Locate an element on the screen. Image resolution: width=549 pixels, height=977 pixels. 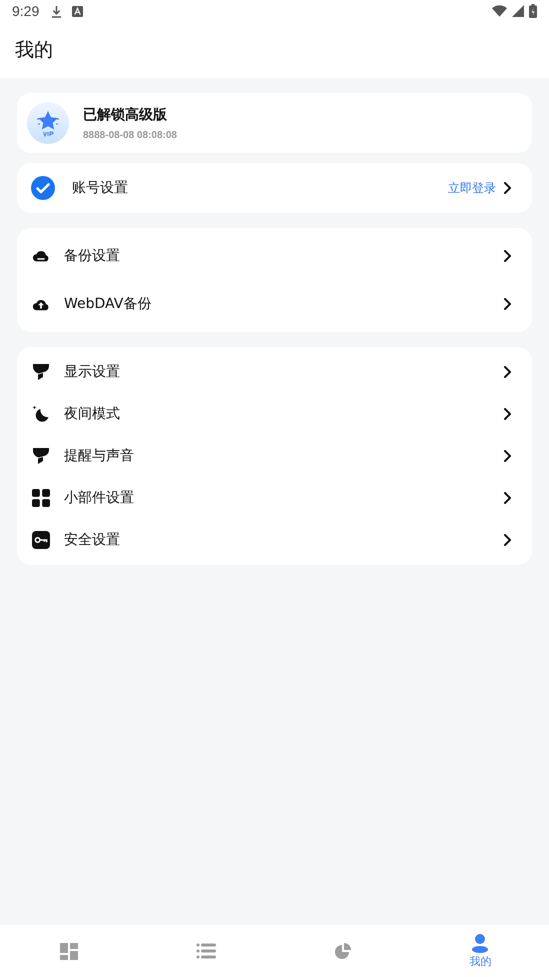
expiry-date: 8888-08-08 08:08:08 is located at coordinates (130, 135).